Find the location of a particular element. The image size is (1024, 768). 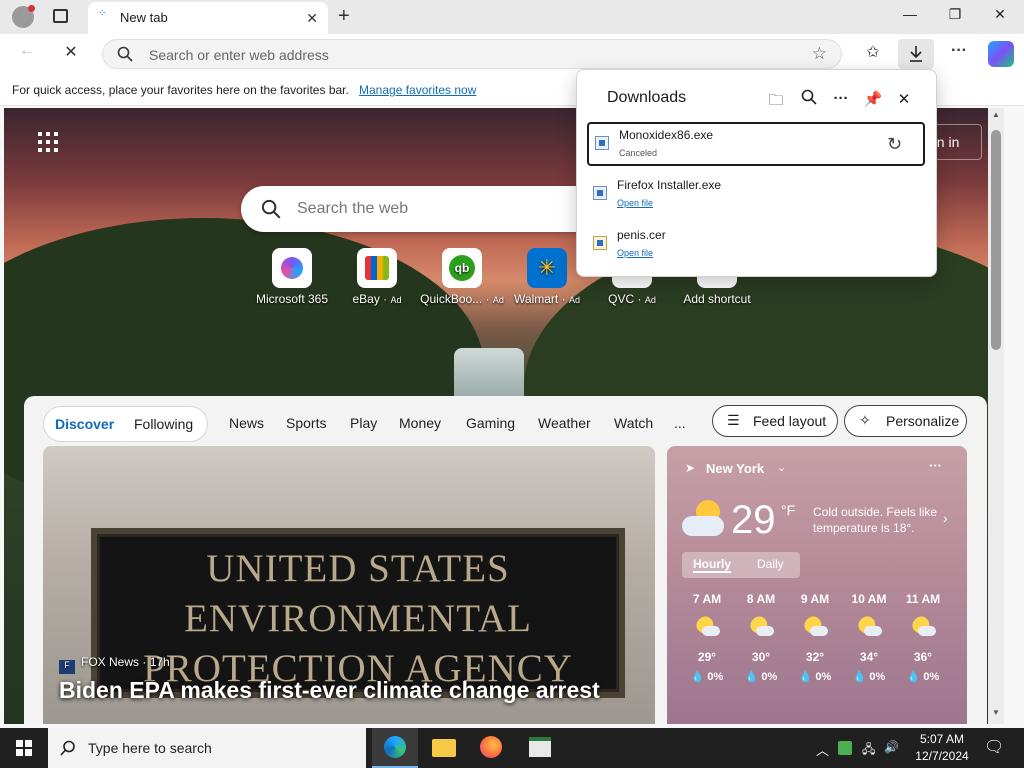

ad-badge: Ad is located at coordinates (396, 300).